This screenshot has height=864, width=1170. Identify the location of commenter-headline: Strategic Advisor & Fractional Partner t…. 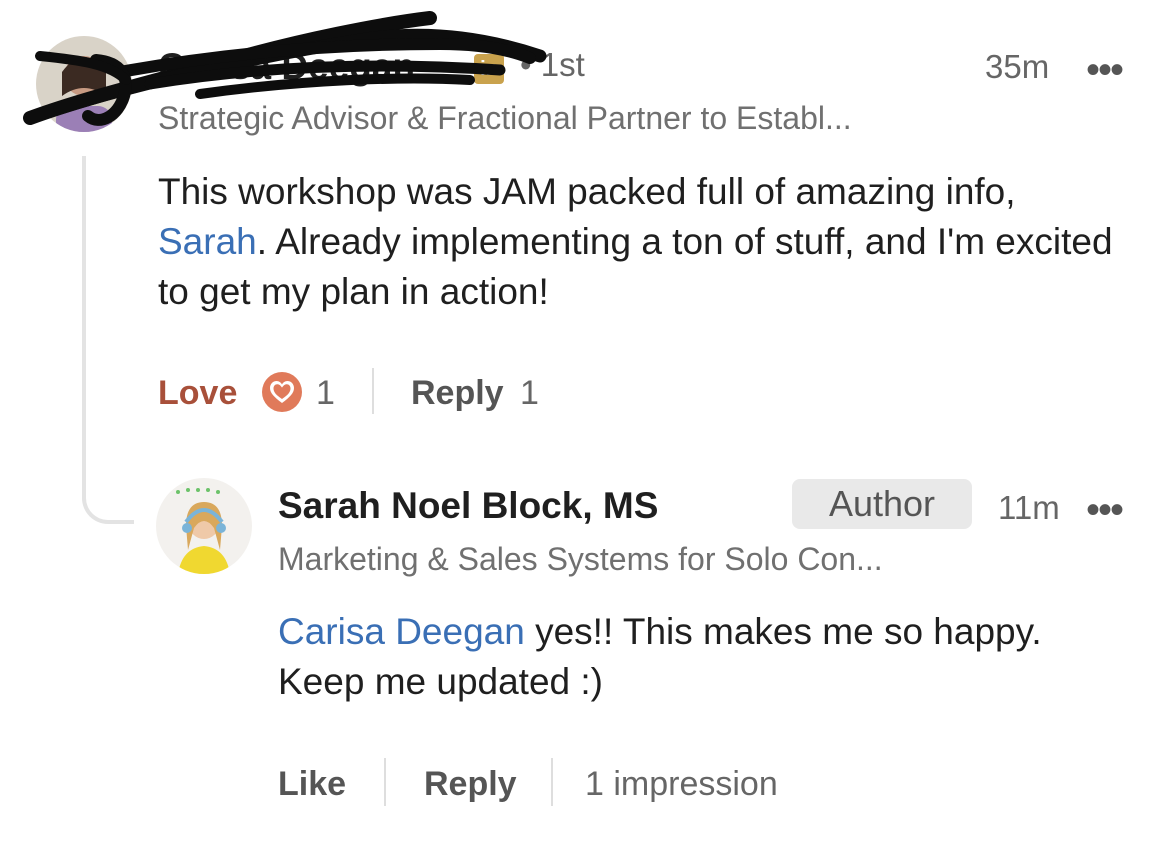
(505, 118).